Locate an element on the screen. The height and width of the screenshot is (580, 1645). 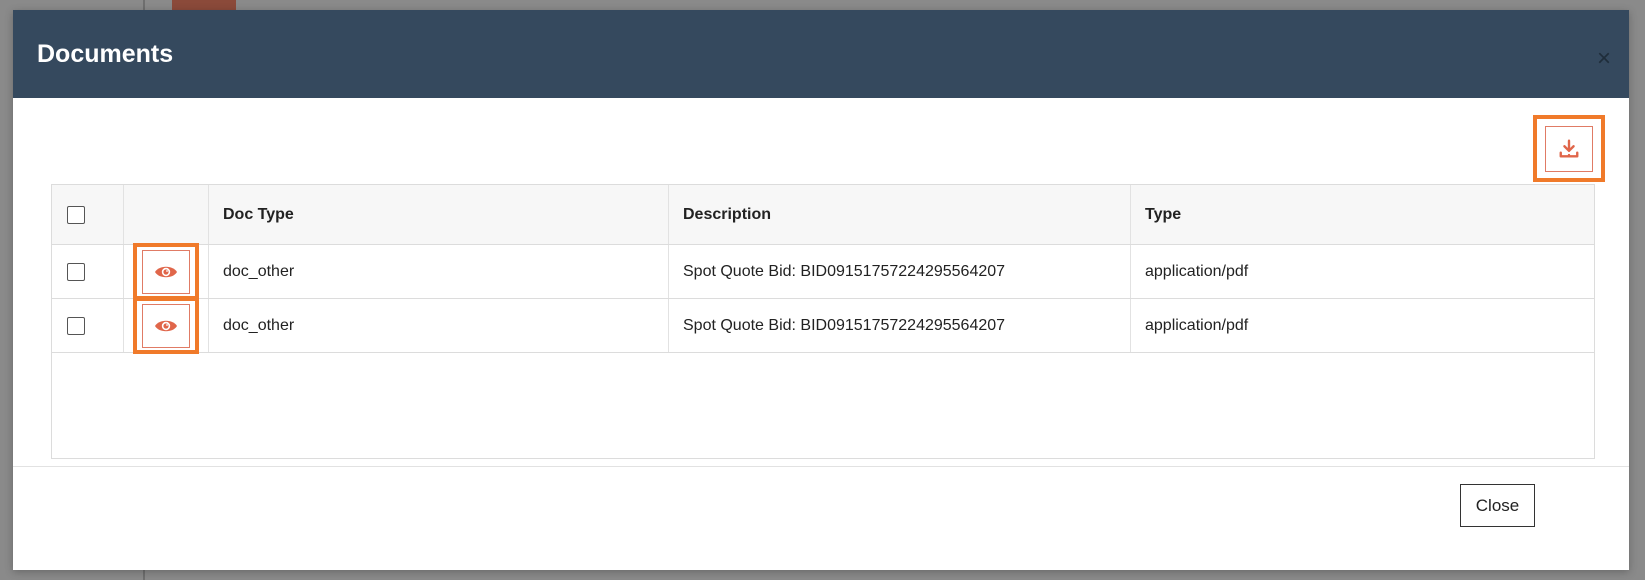
column-header-type: Type is located at coordinates (1362, 214).